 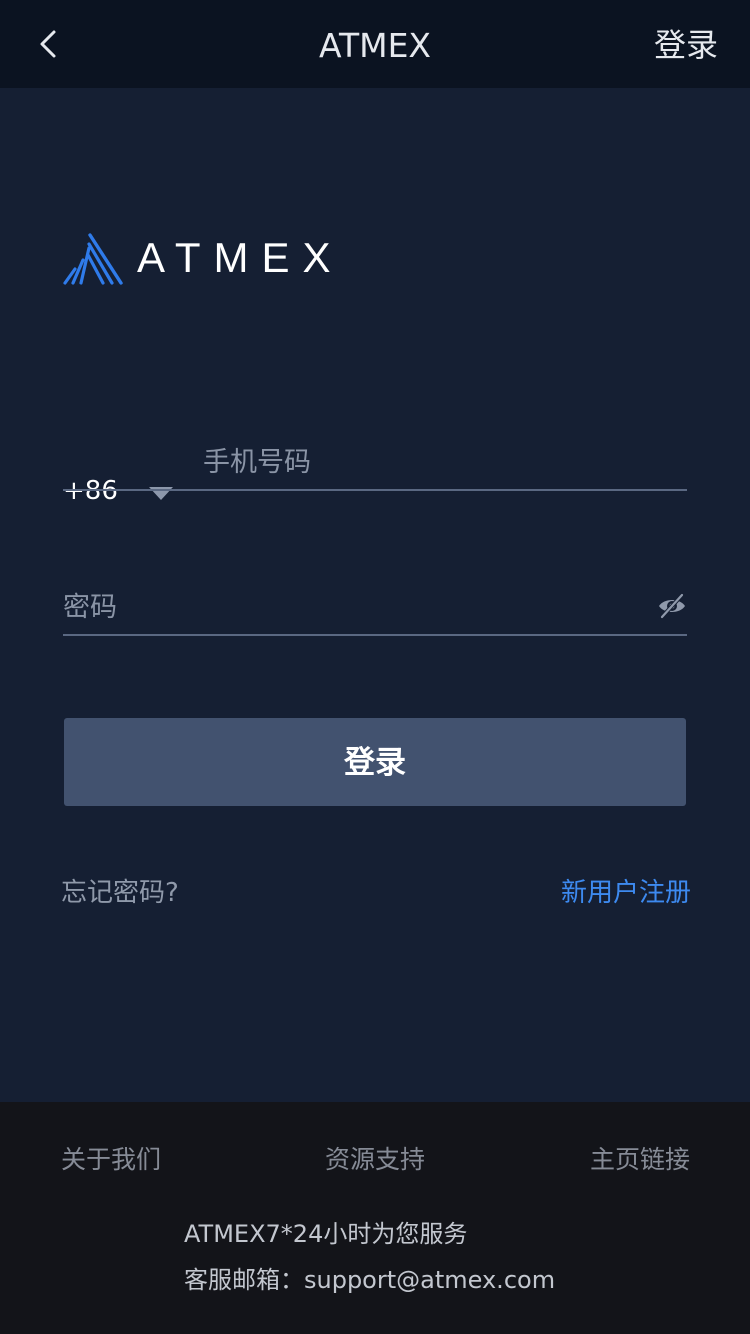 I want to click on toggle-password-visibility-button, so click(x=672, y=606).